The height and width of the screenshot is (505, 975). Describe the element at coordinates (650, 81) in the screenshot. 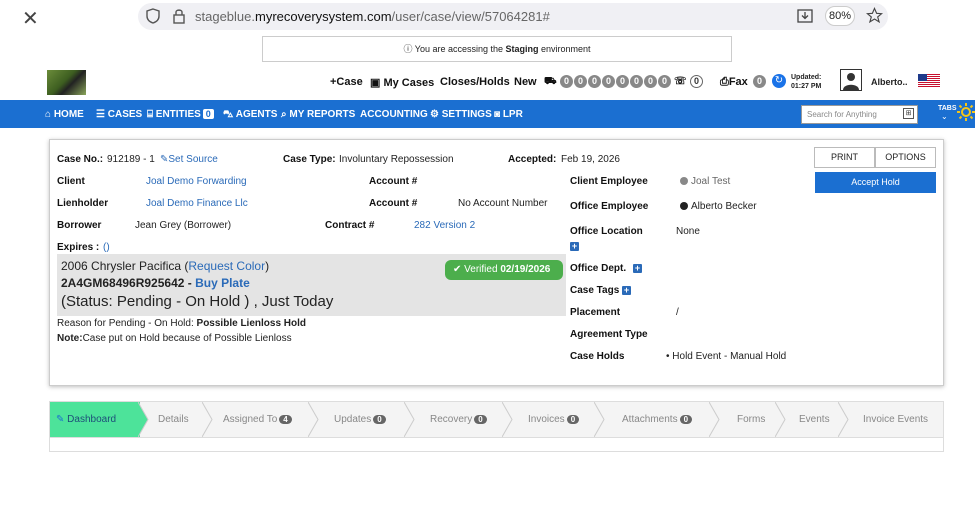

I see `new-count-7: 0` at that location.